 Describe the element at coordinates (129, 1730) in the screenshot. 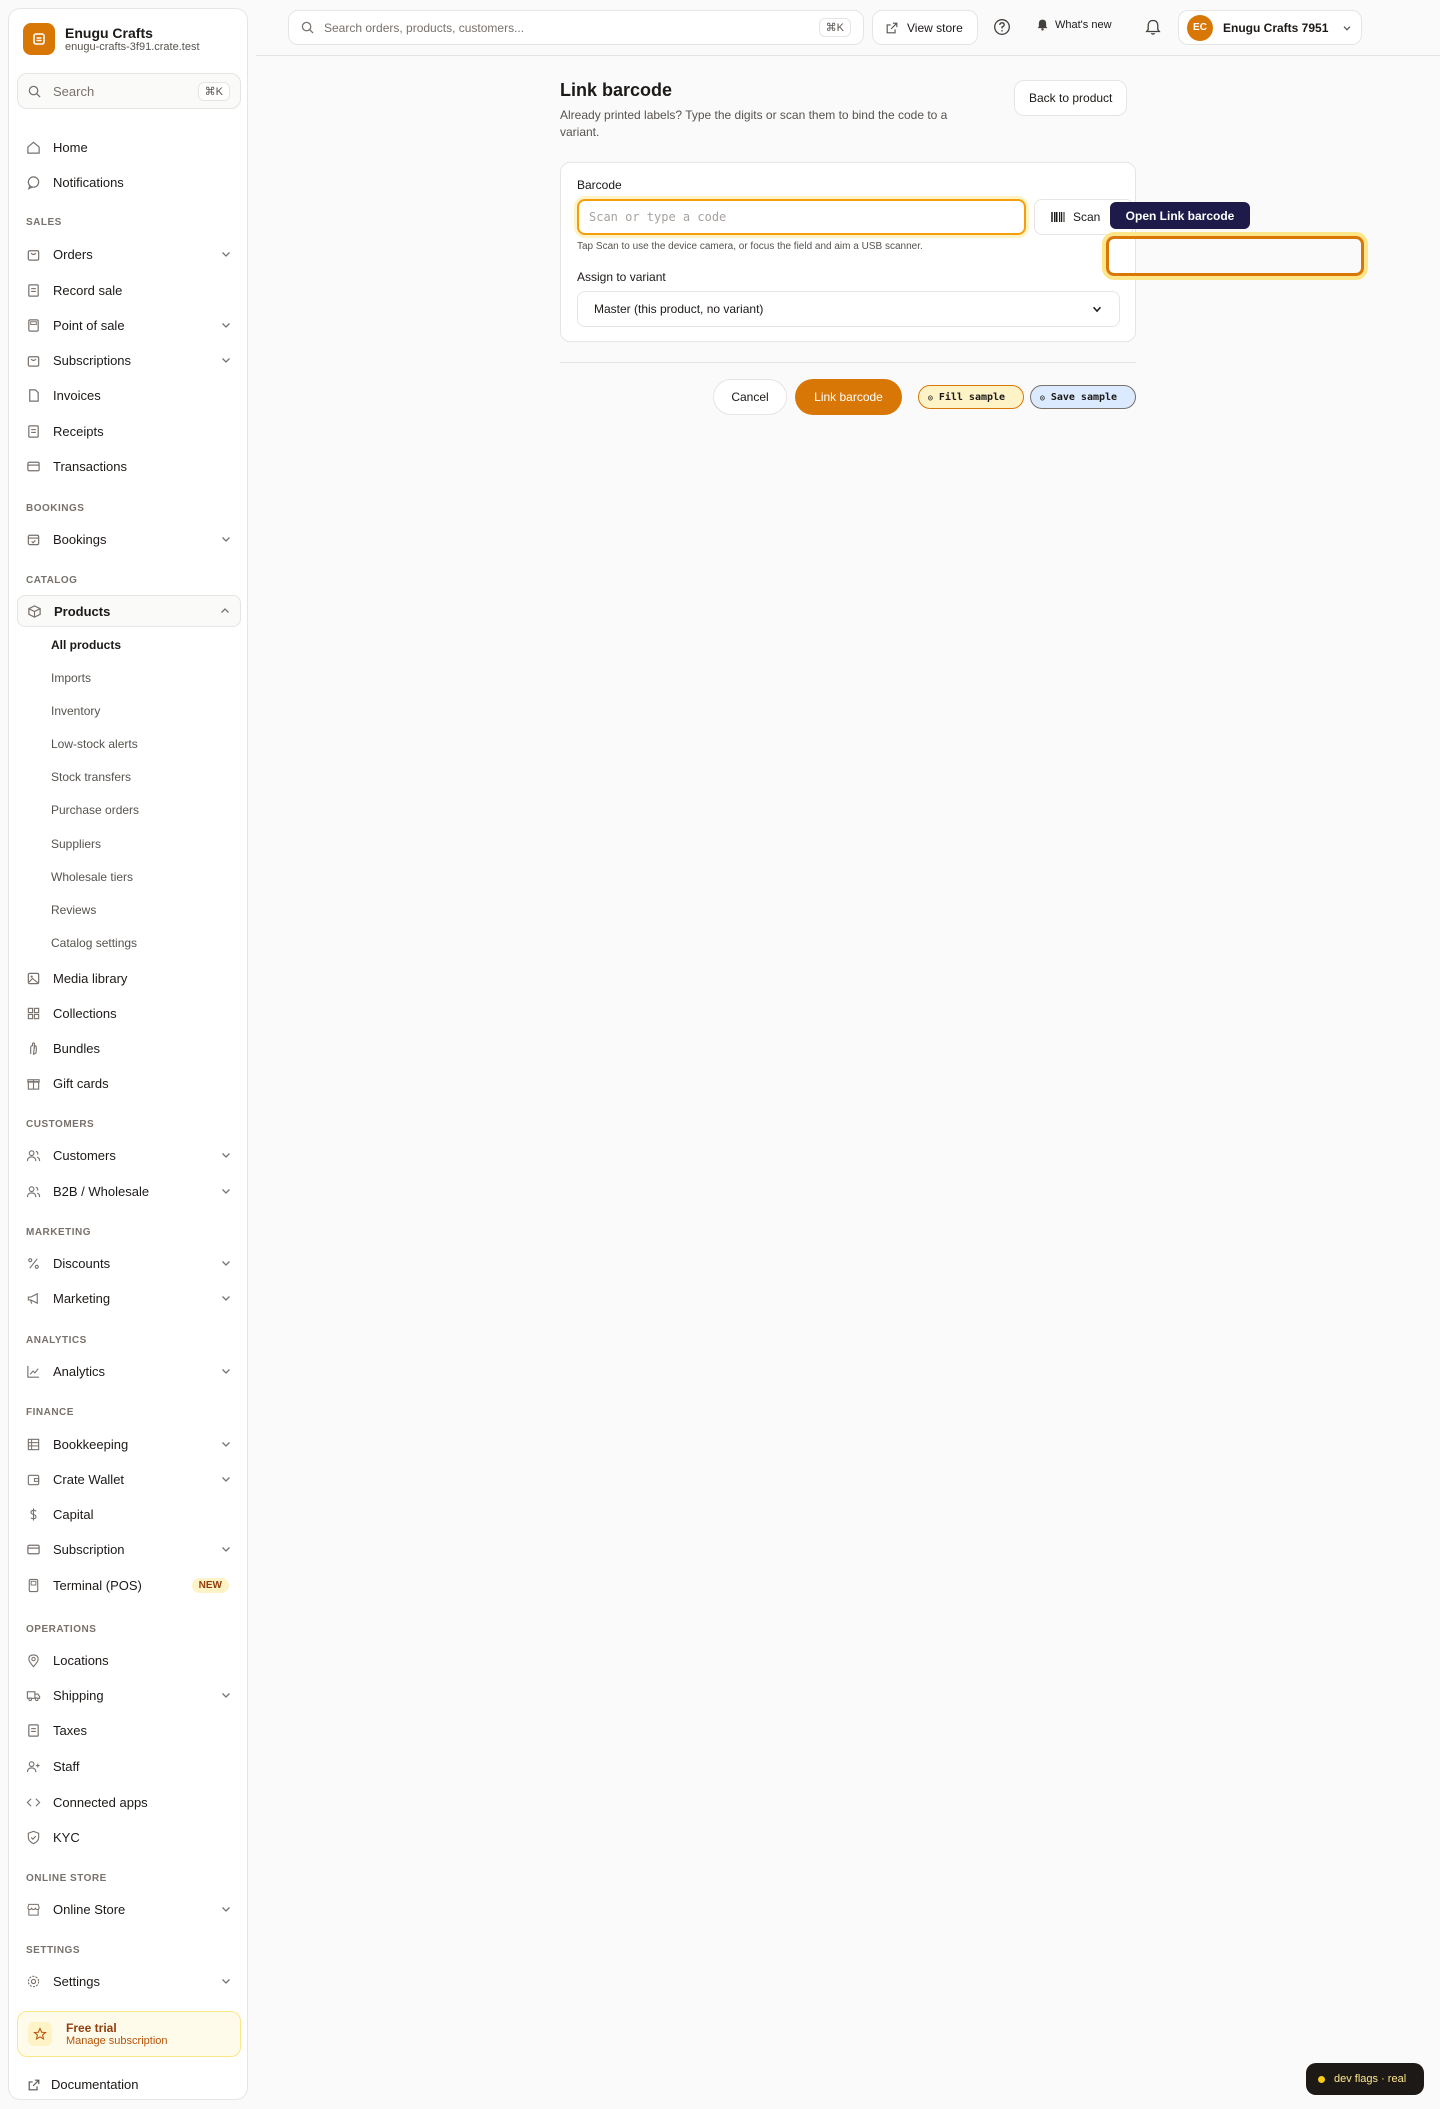

I see `sidebar-item-taxes: Taxes` at that location.